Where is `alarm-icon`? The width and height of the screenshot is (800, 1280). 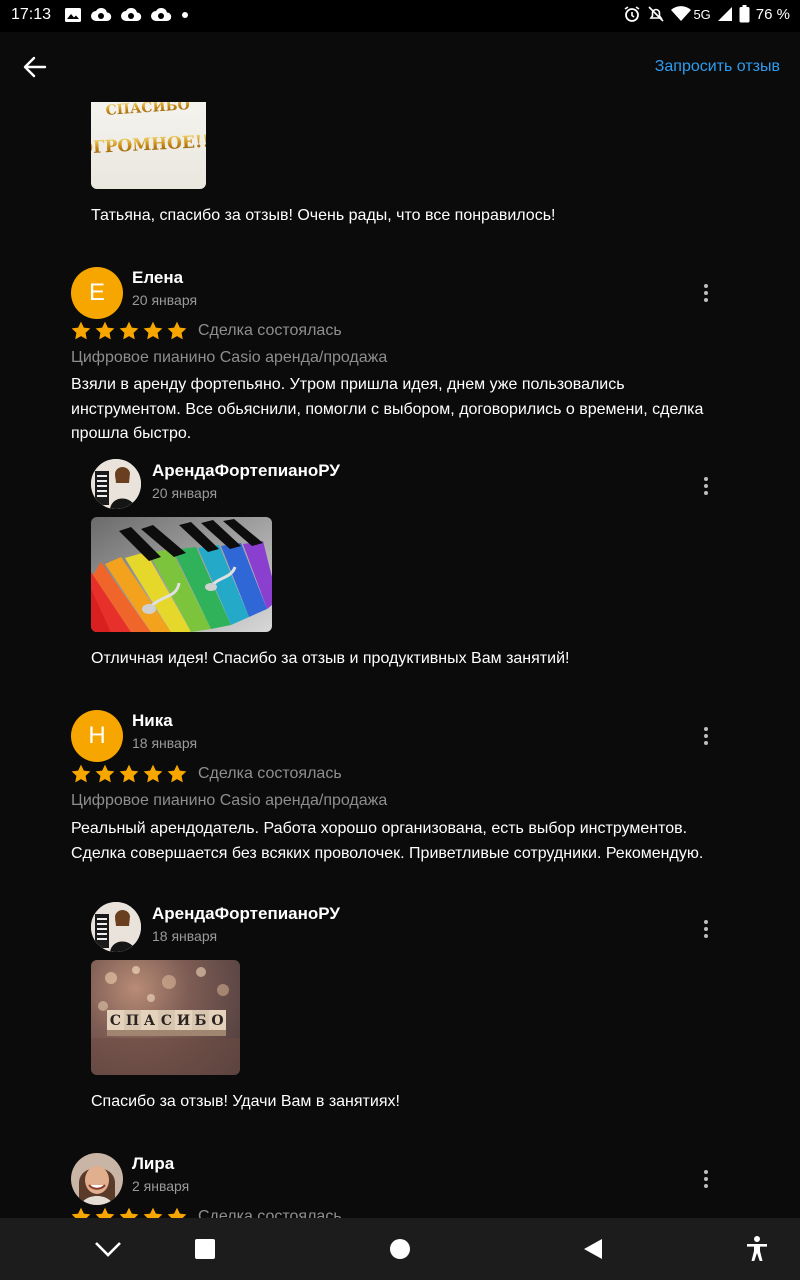
alarm-icon is located at coordinates (632, 14).